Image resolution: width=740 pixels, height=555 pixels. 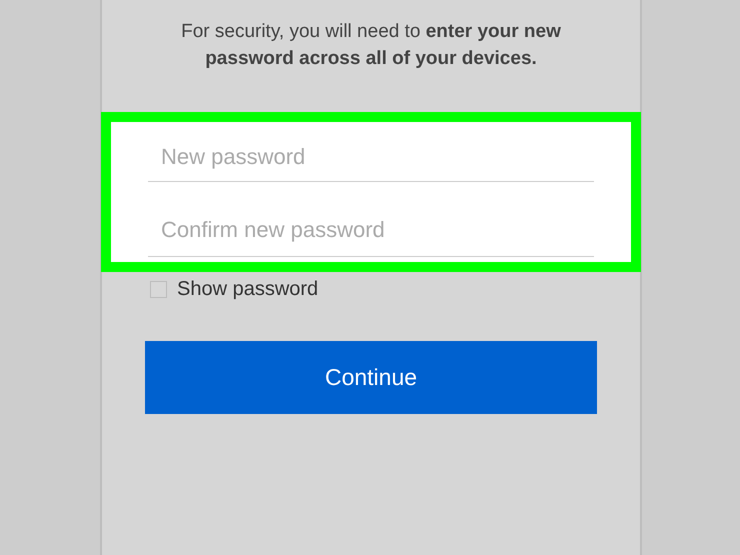 What do you see at coordinates (371, 45) in the screenshot?
I see `security-message: For security, you will need to enter your new password across all of your devices.` at bounding box center [371, 45].